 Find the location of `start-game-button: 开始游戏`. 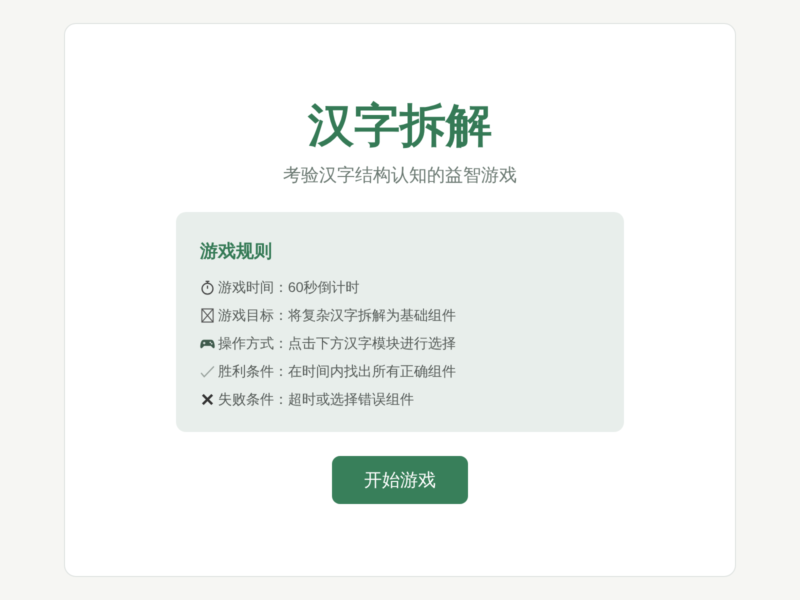

start-game-button: 开始游戏 is located at coordinates (400, 480).